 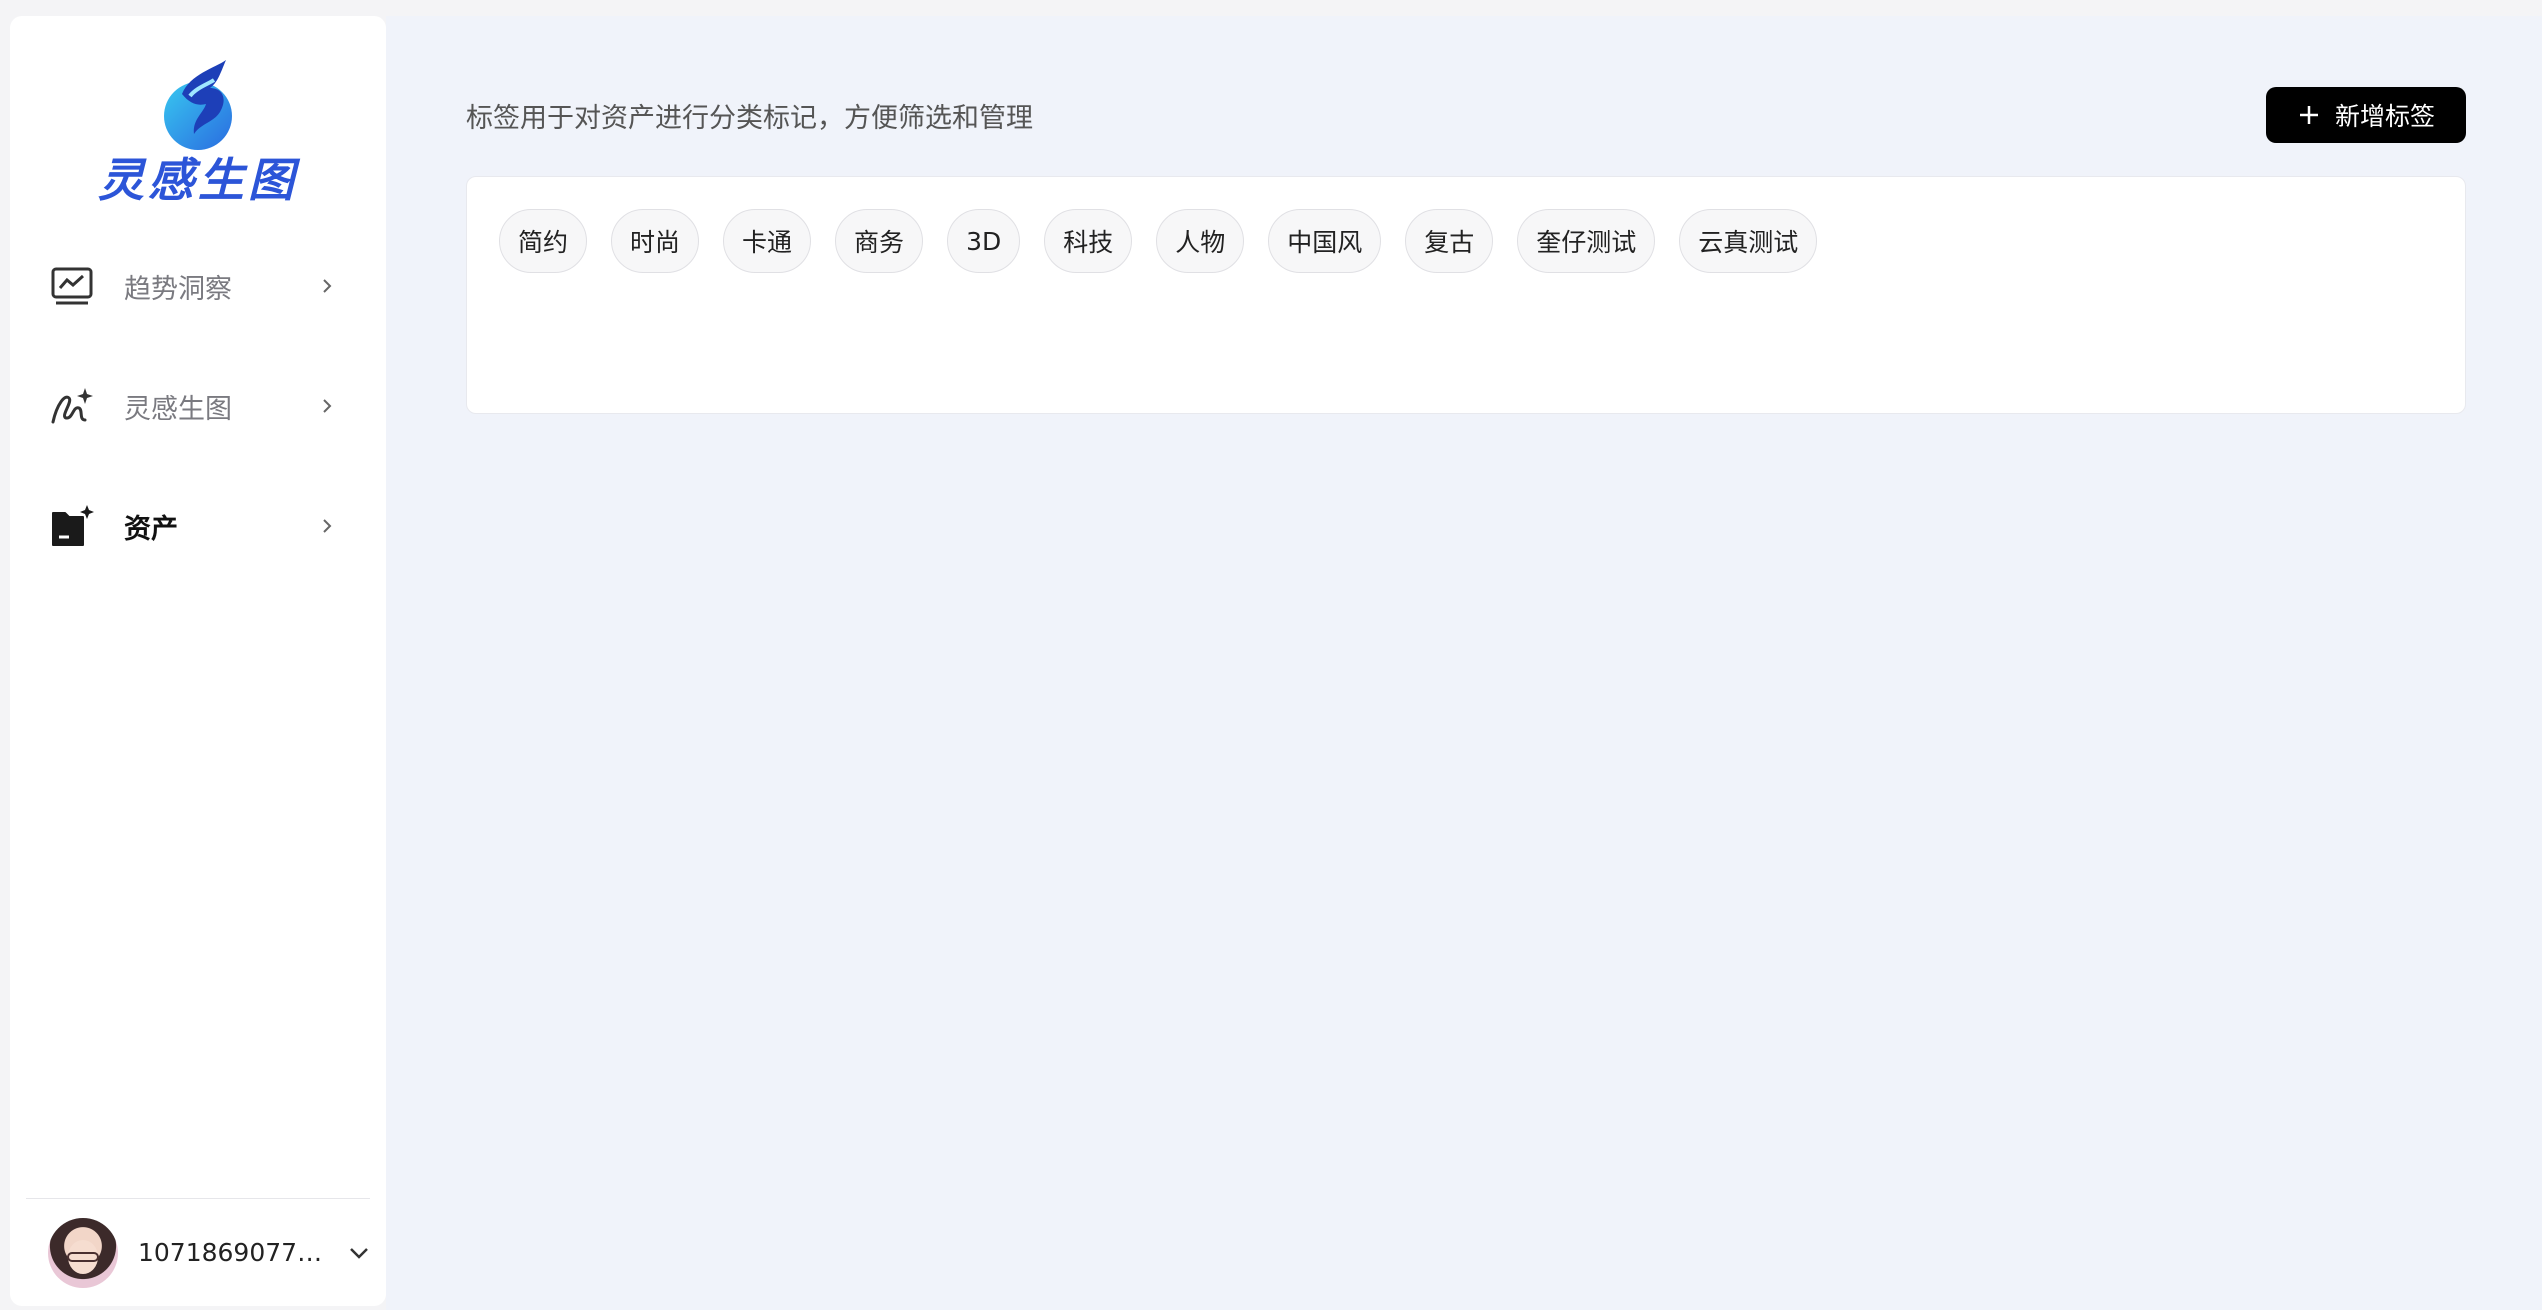 What do you see at coordinates (359, 1253) in the screenshot?
I see `chevron-down-icon` at bounding box center [359, 1253].